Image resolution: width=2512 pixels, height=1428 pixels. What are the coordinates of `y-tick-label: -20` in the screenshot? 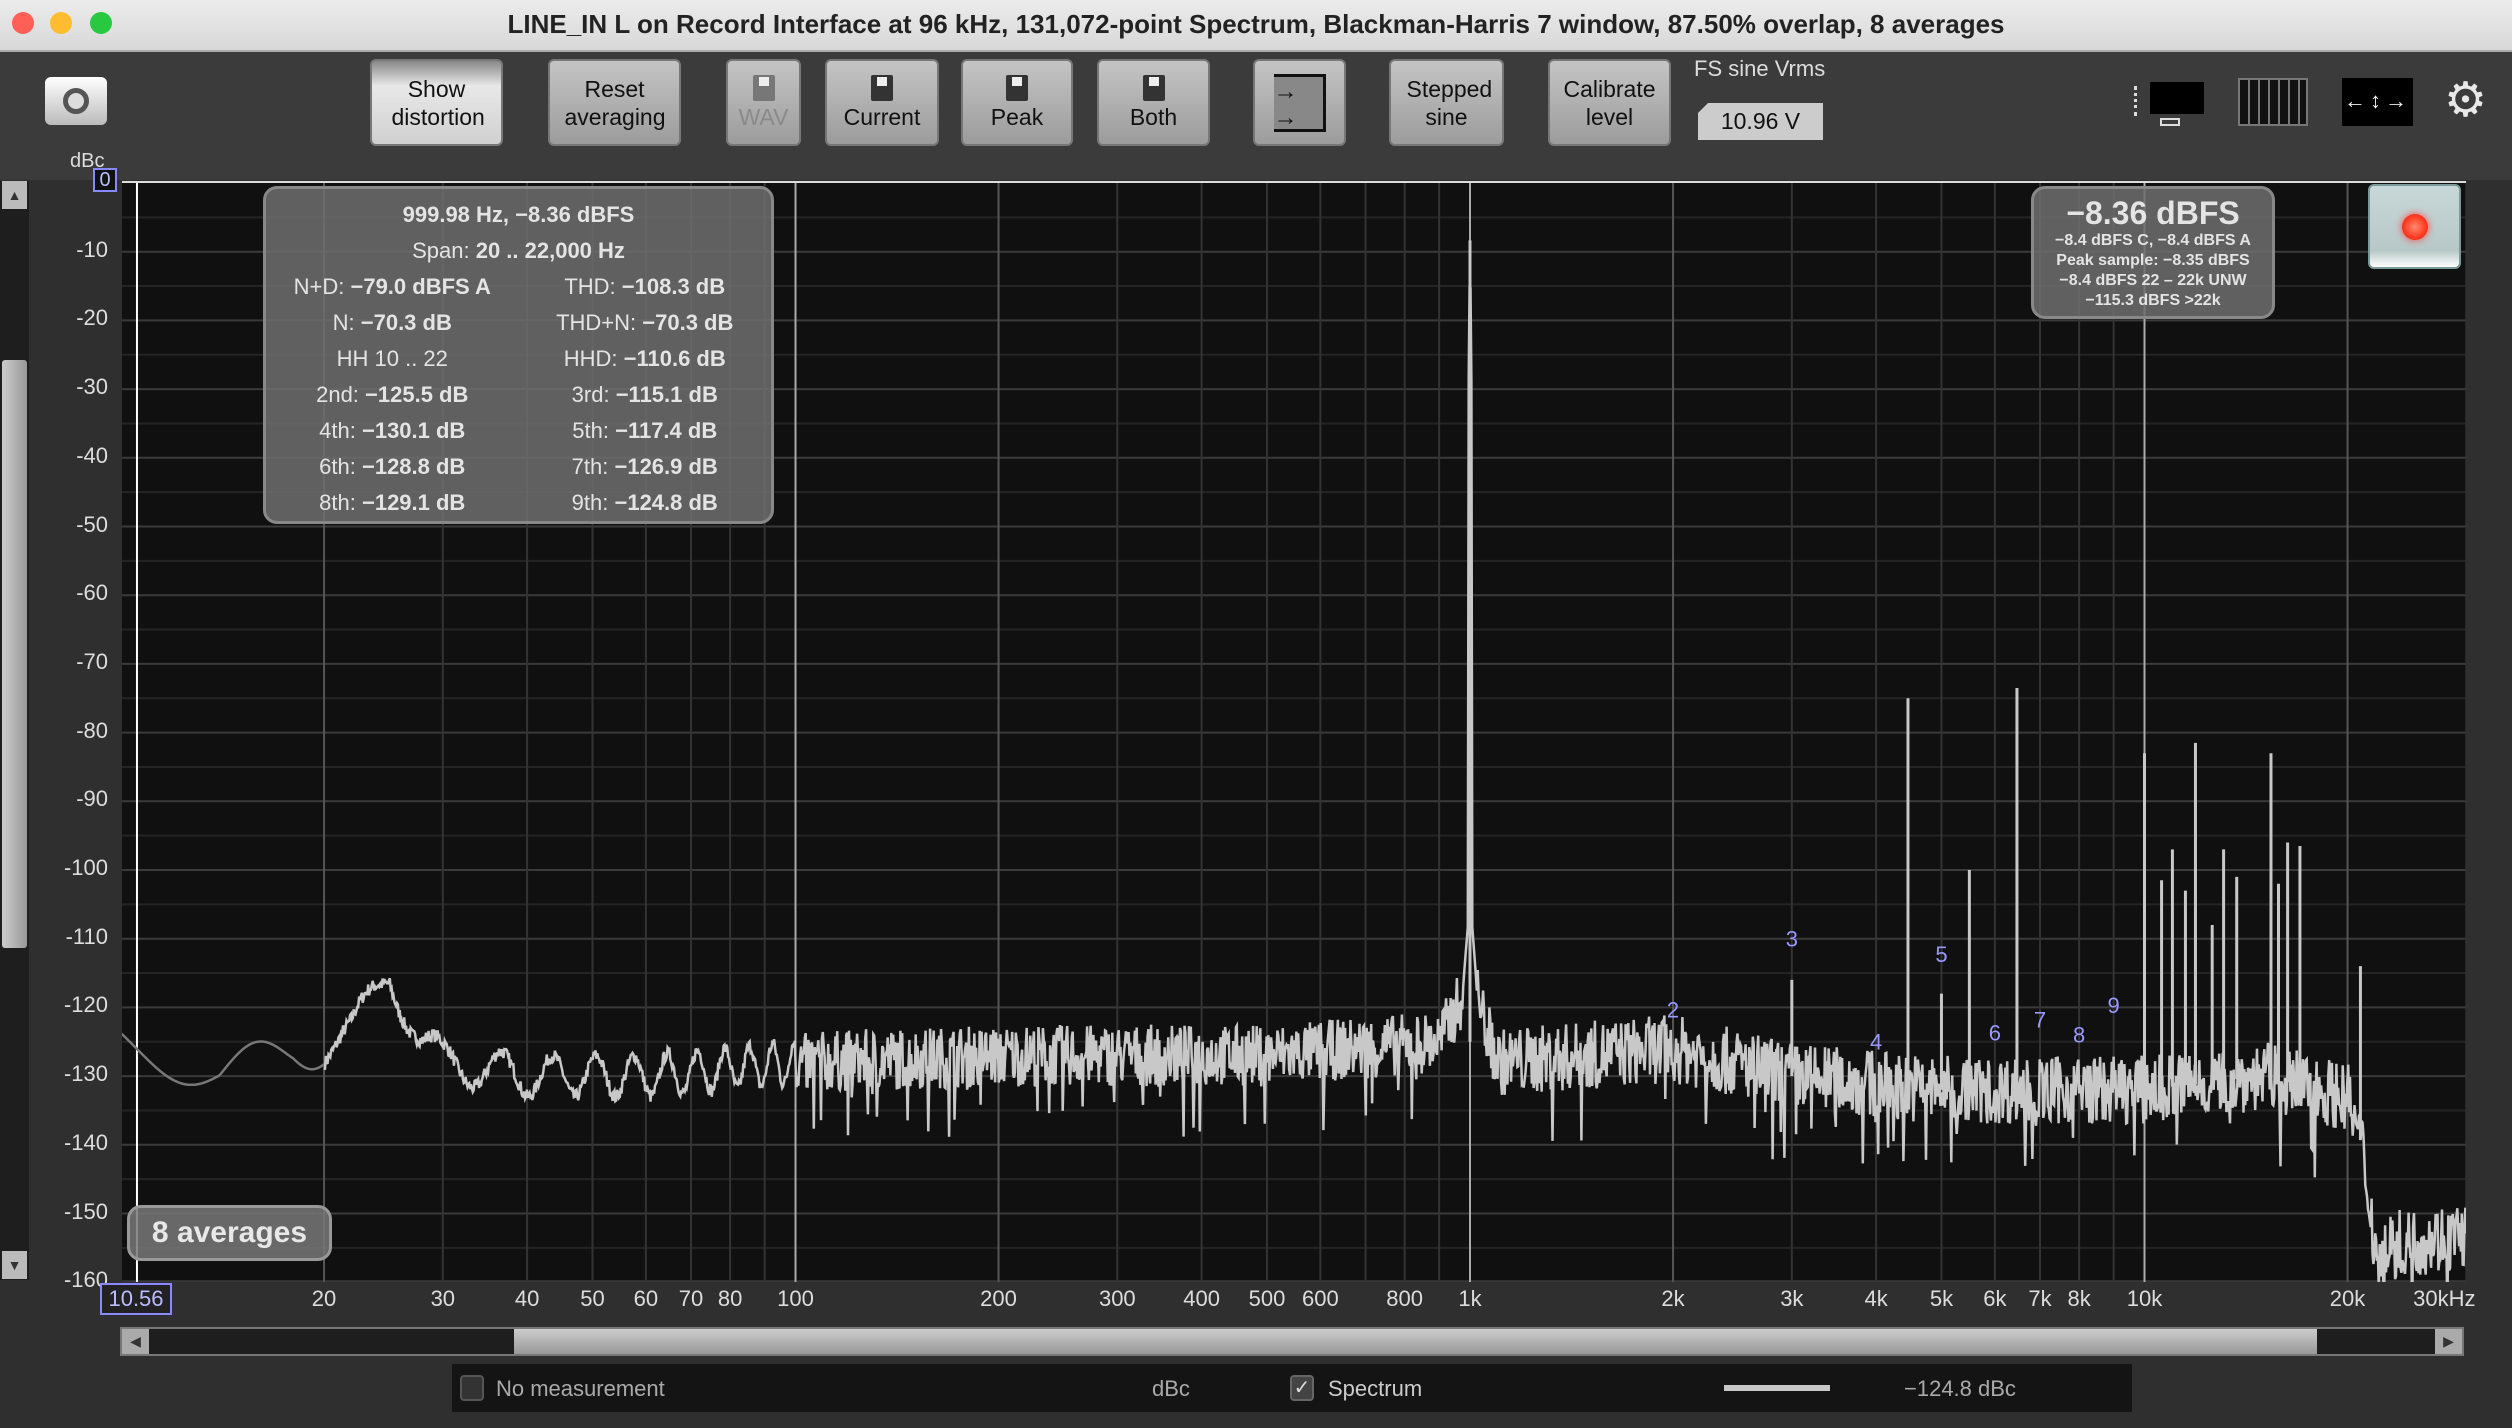 It's located at (92, 318).